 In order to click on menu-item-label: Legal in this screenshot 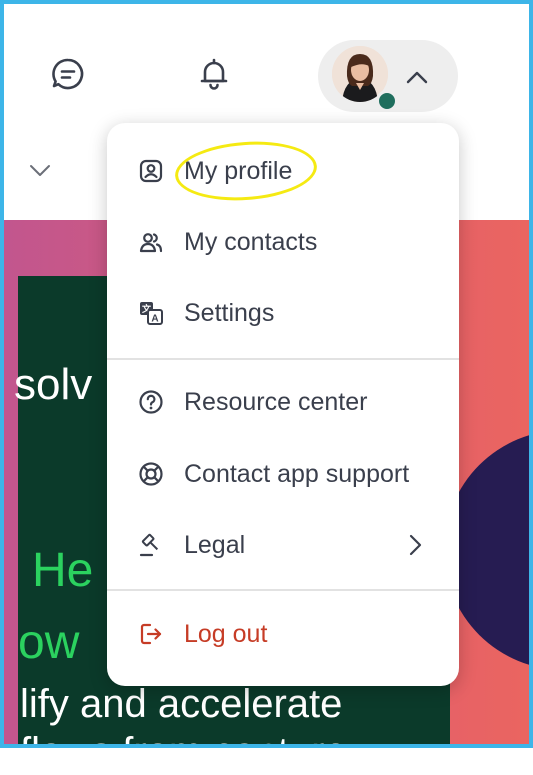, I will do `click(215, 544)`.